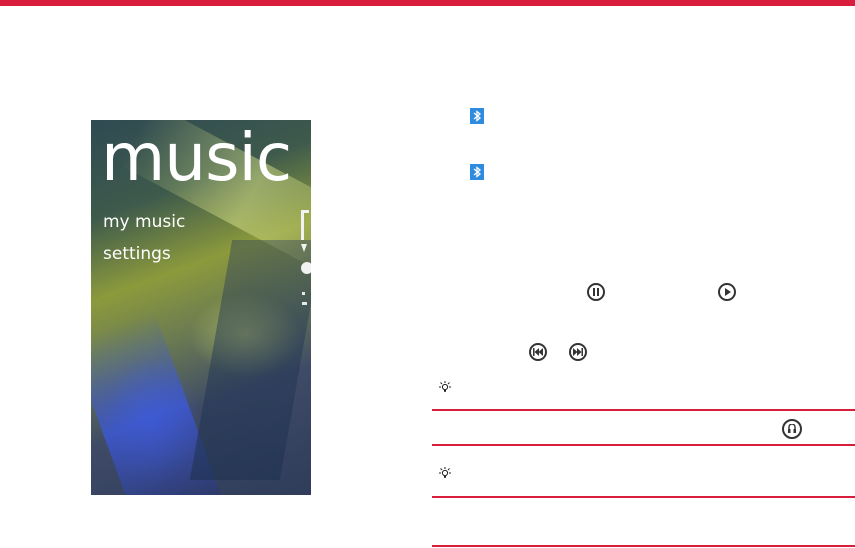  What do you see at coordinates (250, 360) in the screenshot?
I see `background-panel` at bounding box center [250, 360].